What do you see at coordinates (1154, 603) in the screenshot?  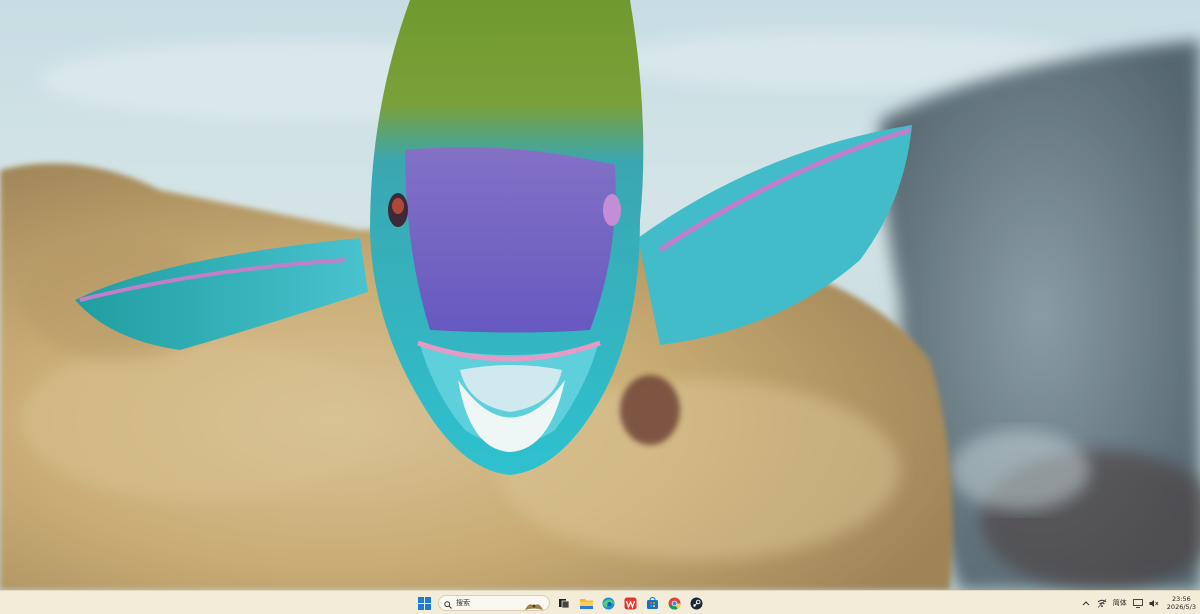 I see `volume-icon` at bounding box center [1154, 603].